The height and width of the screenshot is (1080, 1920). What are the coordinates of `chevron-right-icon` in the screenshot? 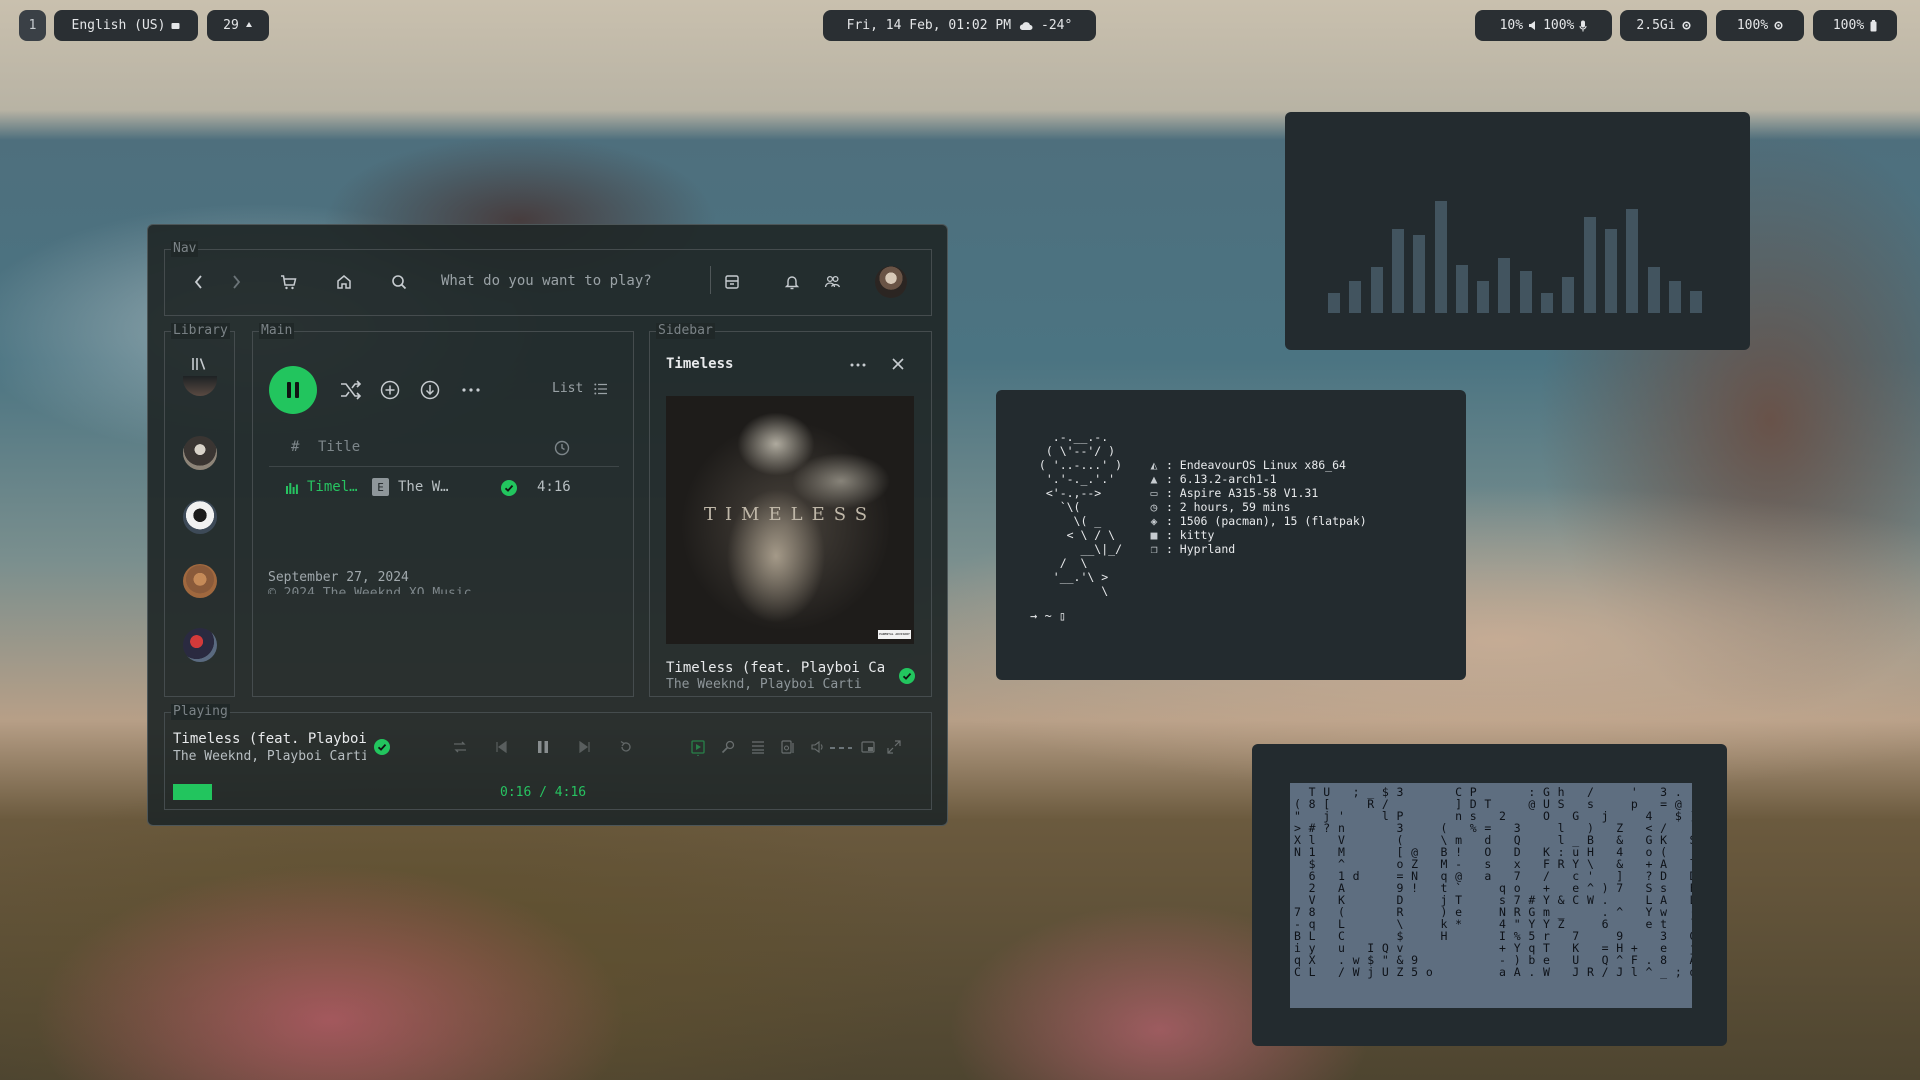 It's located at (236, 282).